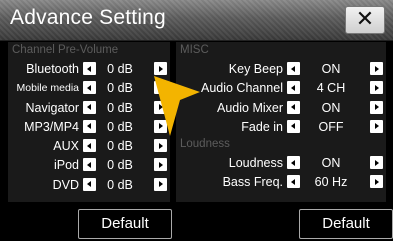 The width and height of the screenshot is (393, 241). What do you see at coordinates (125, 224) in the screenshot?
I see `default-button-channel-volume: Default` at bounding box center [125, 224].